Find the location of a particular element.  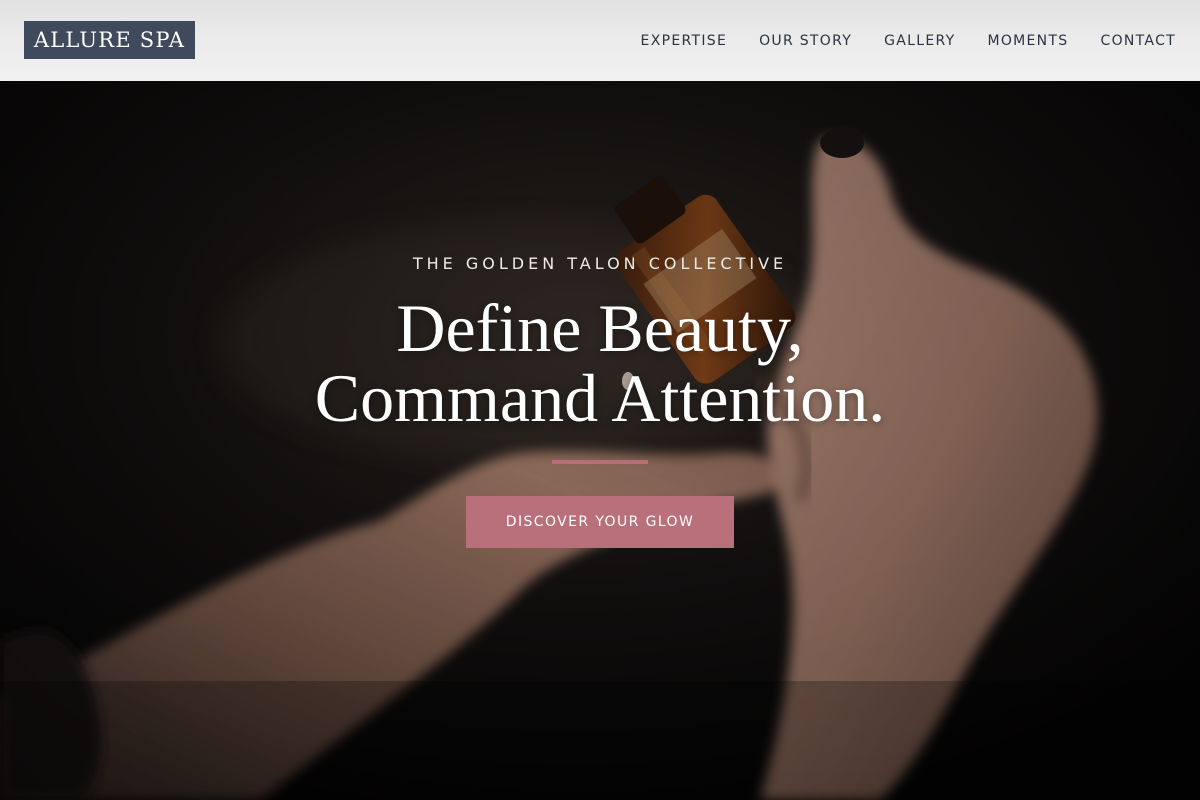

nav-item-moments: MOMENTS is located at coordinates (1027, 41).